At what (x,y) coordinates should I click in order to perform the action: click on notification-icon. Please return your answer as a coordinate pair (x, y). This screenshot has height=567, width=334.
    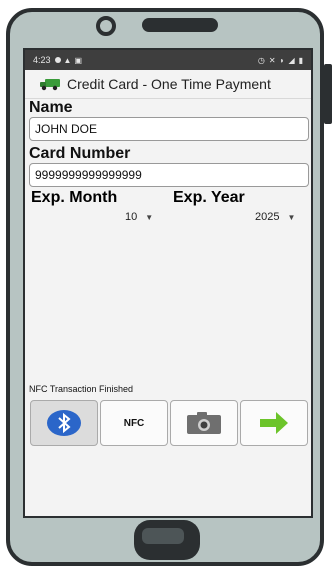
    Looking at the image, I should click on (57, 60).